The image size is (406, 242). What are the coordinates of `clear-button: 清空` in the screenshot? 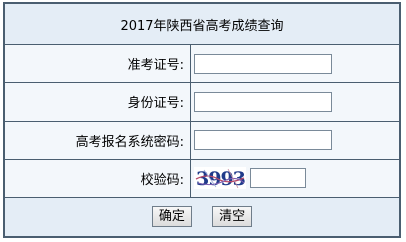 It's located at (232, 217).